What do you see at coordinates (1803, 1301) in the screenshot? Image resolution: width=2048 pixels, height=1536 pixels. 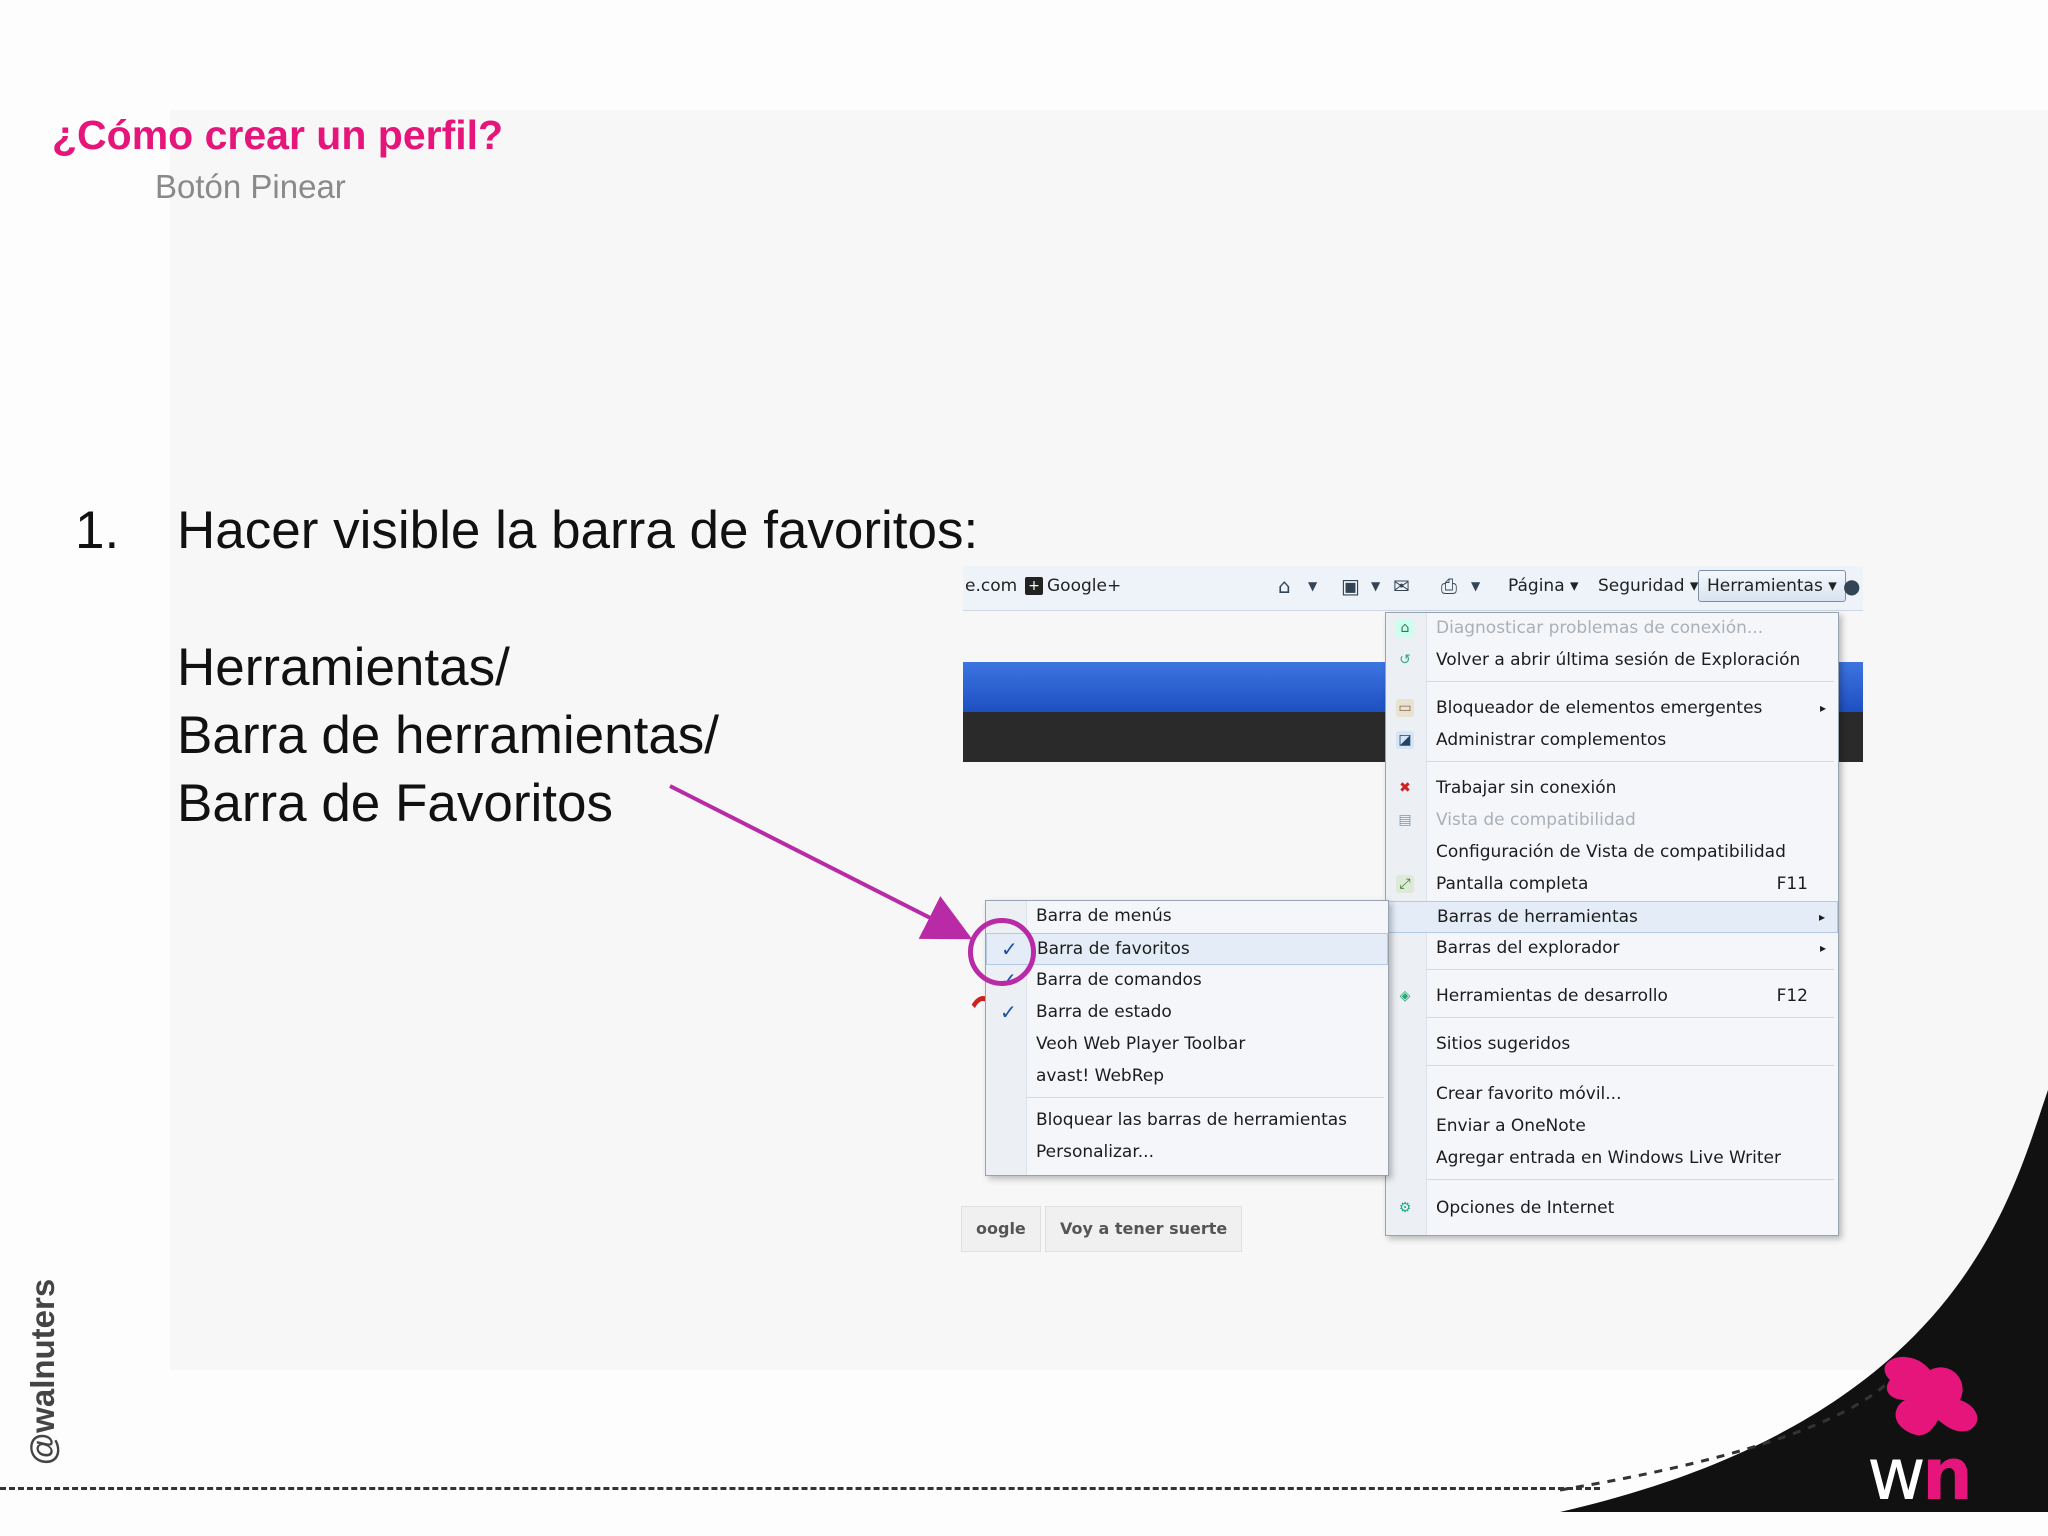 I see `corner-swoosh` at bounding box center [1803, 1301].